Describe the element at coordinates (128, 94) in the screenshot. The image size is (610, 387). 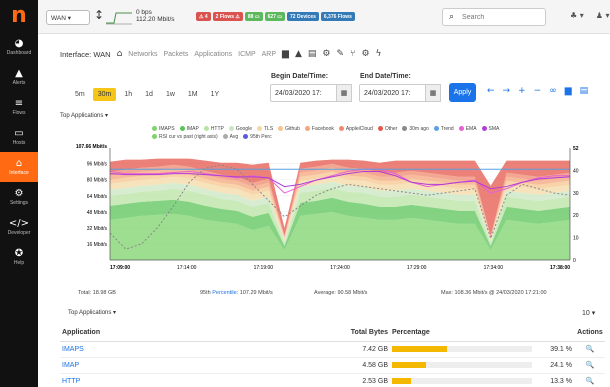
I see `range-1h: 1h` at that location.